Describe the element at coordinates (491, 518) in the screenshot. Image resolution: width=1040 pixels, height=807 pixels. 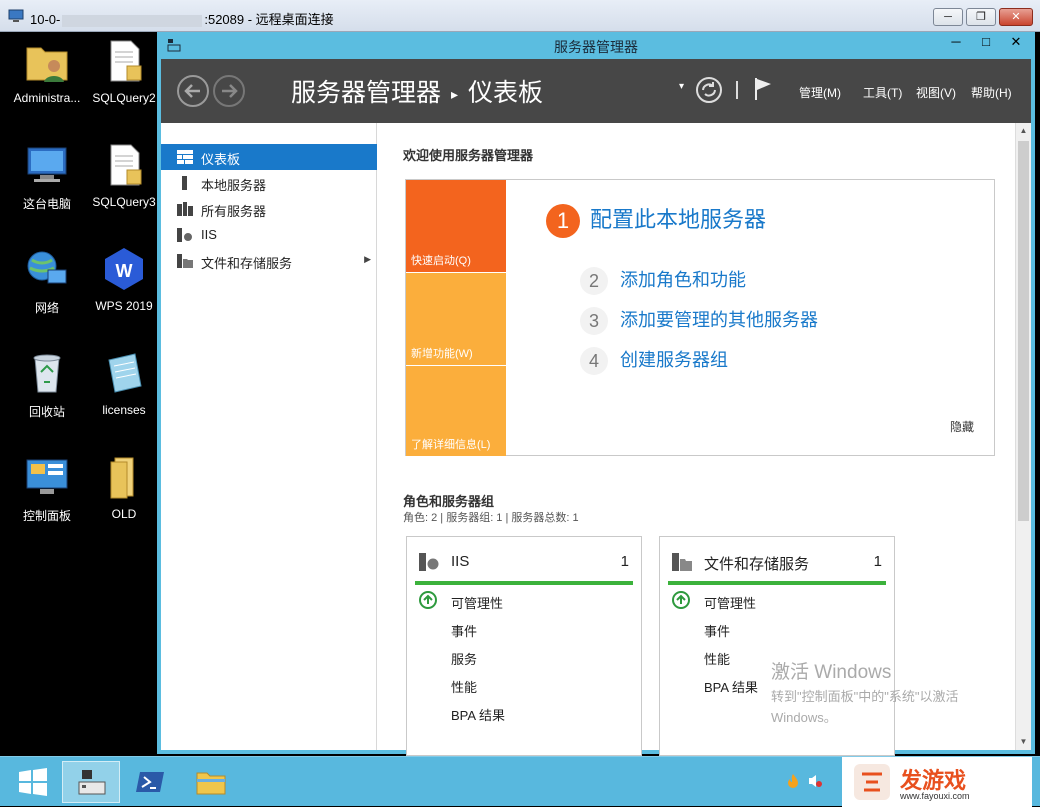
I see `roles-summary: 角色: 2 | 服务器组: 1 | 服务器总数: 1` at that location.